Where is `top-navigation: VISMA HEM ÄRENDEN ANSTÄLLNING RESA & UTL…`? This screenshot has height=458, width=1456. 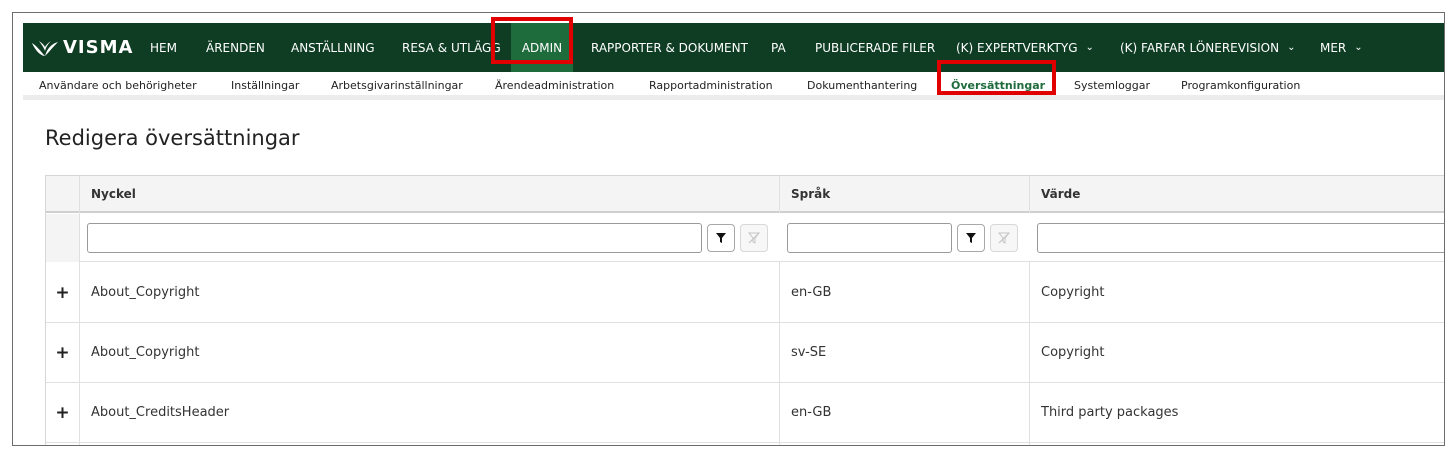
top-navigation: VISMA HEM ÄRENDEN ANSTÄLLNING RESA & UTL… is located at coordinates (733, 47).